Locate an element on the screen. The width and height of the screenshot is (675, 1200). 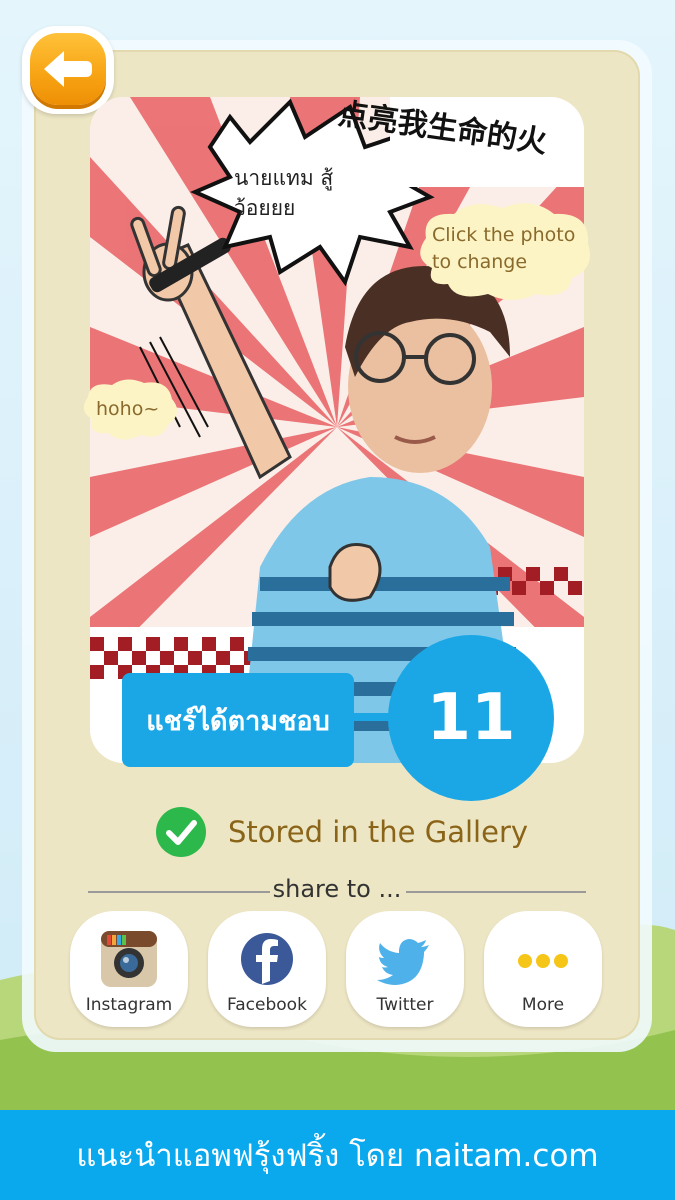
footer-text: แนะนำแอพฟรุ้งฟริ้ง โดย naitam.com is located at coordinates (337, 1156).